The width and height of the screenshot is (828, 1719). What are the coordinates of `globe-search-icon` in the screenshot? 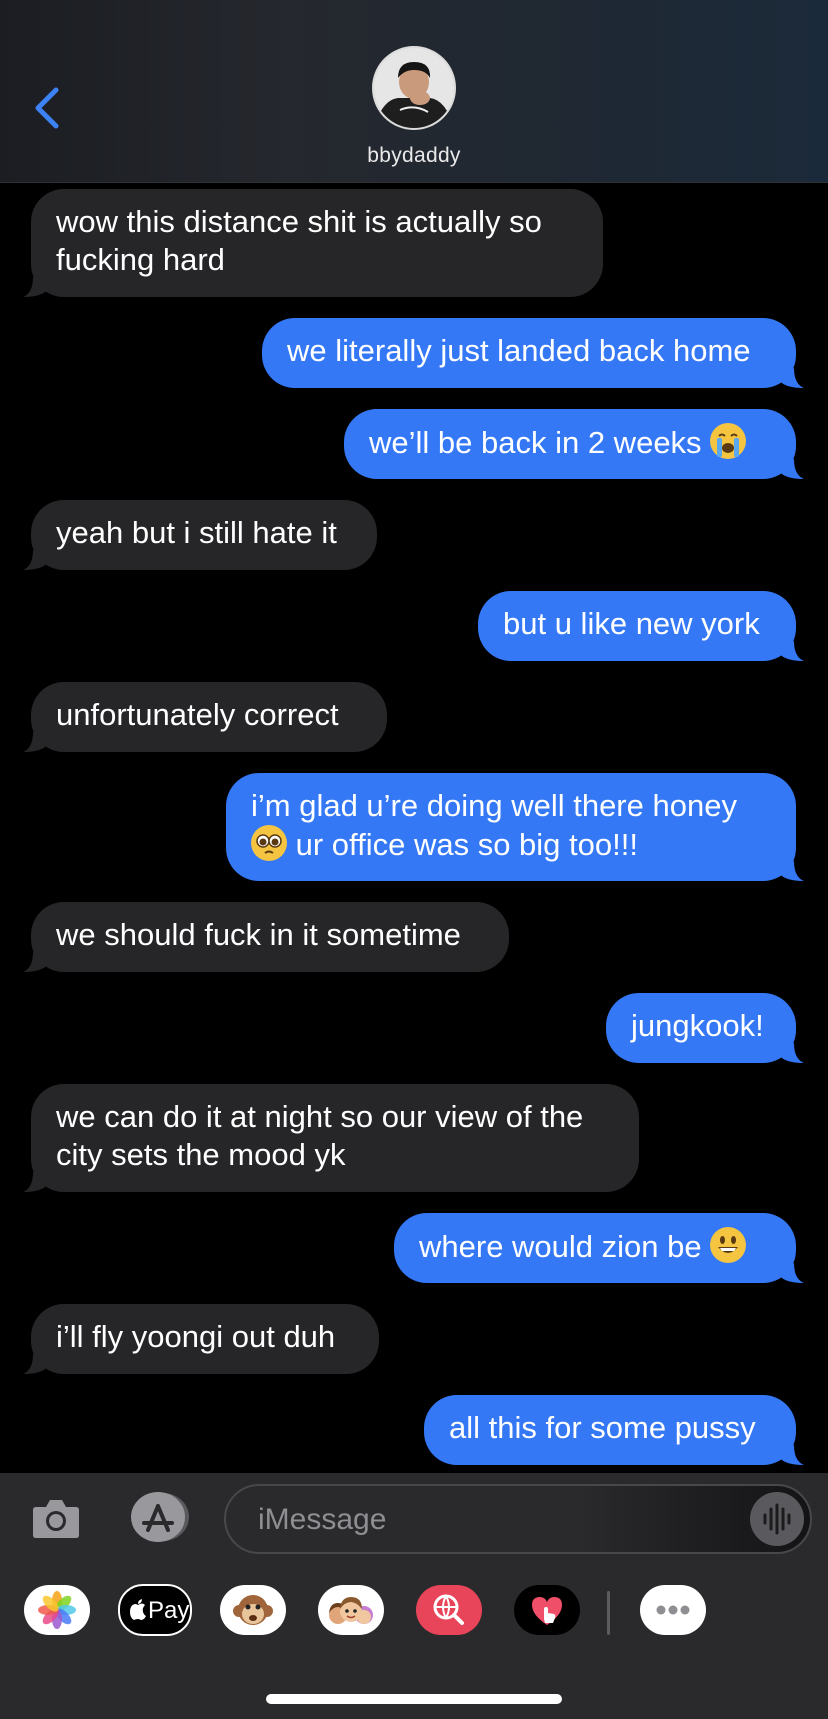 It's located at (448, 1609).